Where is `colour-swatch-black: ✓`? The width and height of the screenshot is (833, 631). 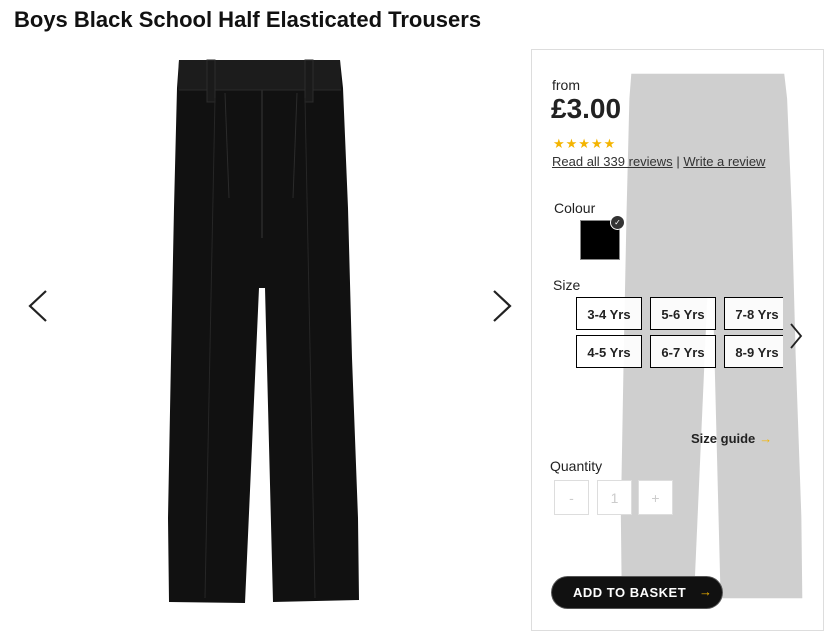
colour-swatch-black: ✓ is located at coordinates (602, 237).